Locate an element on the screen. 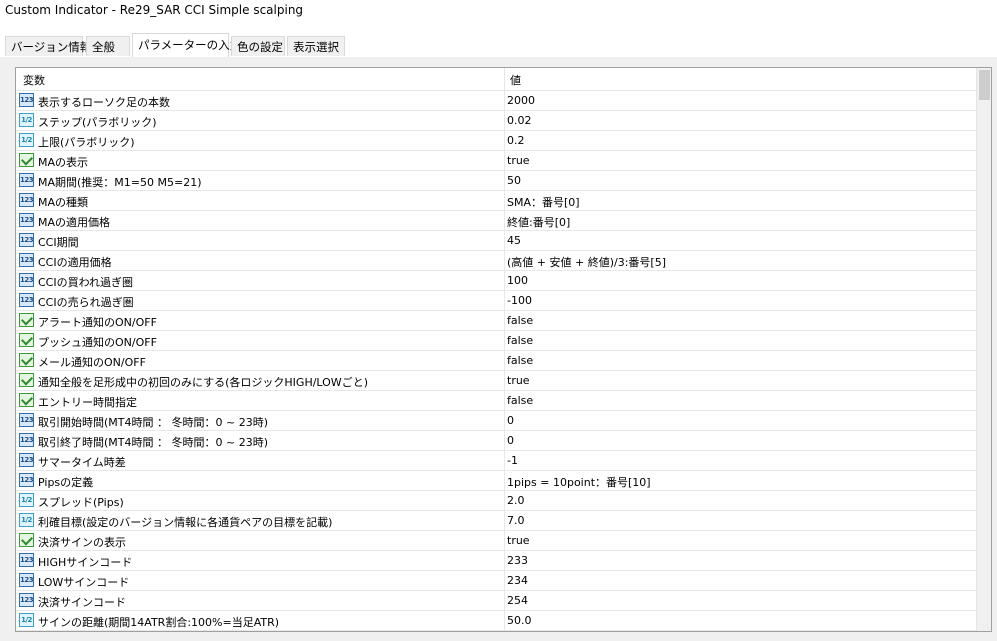 The width and height of the screenshot is (997, 641). parameter-row: 123 HIGHサインコード 233 is located at coordinates (496, 561).